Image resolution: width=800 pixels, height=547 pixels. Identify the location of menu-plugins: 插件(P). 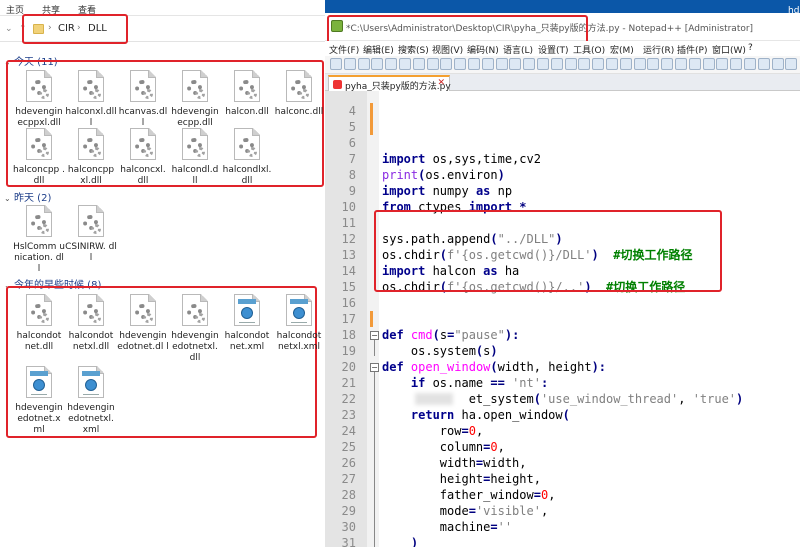
(692, 49).